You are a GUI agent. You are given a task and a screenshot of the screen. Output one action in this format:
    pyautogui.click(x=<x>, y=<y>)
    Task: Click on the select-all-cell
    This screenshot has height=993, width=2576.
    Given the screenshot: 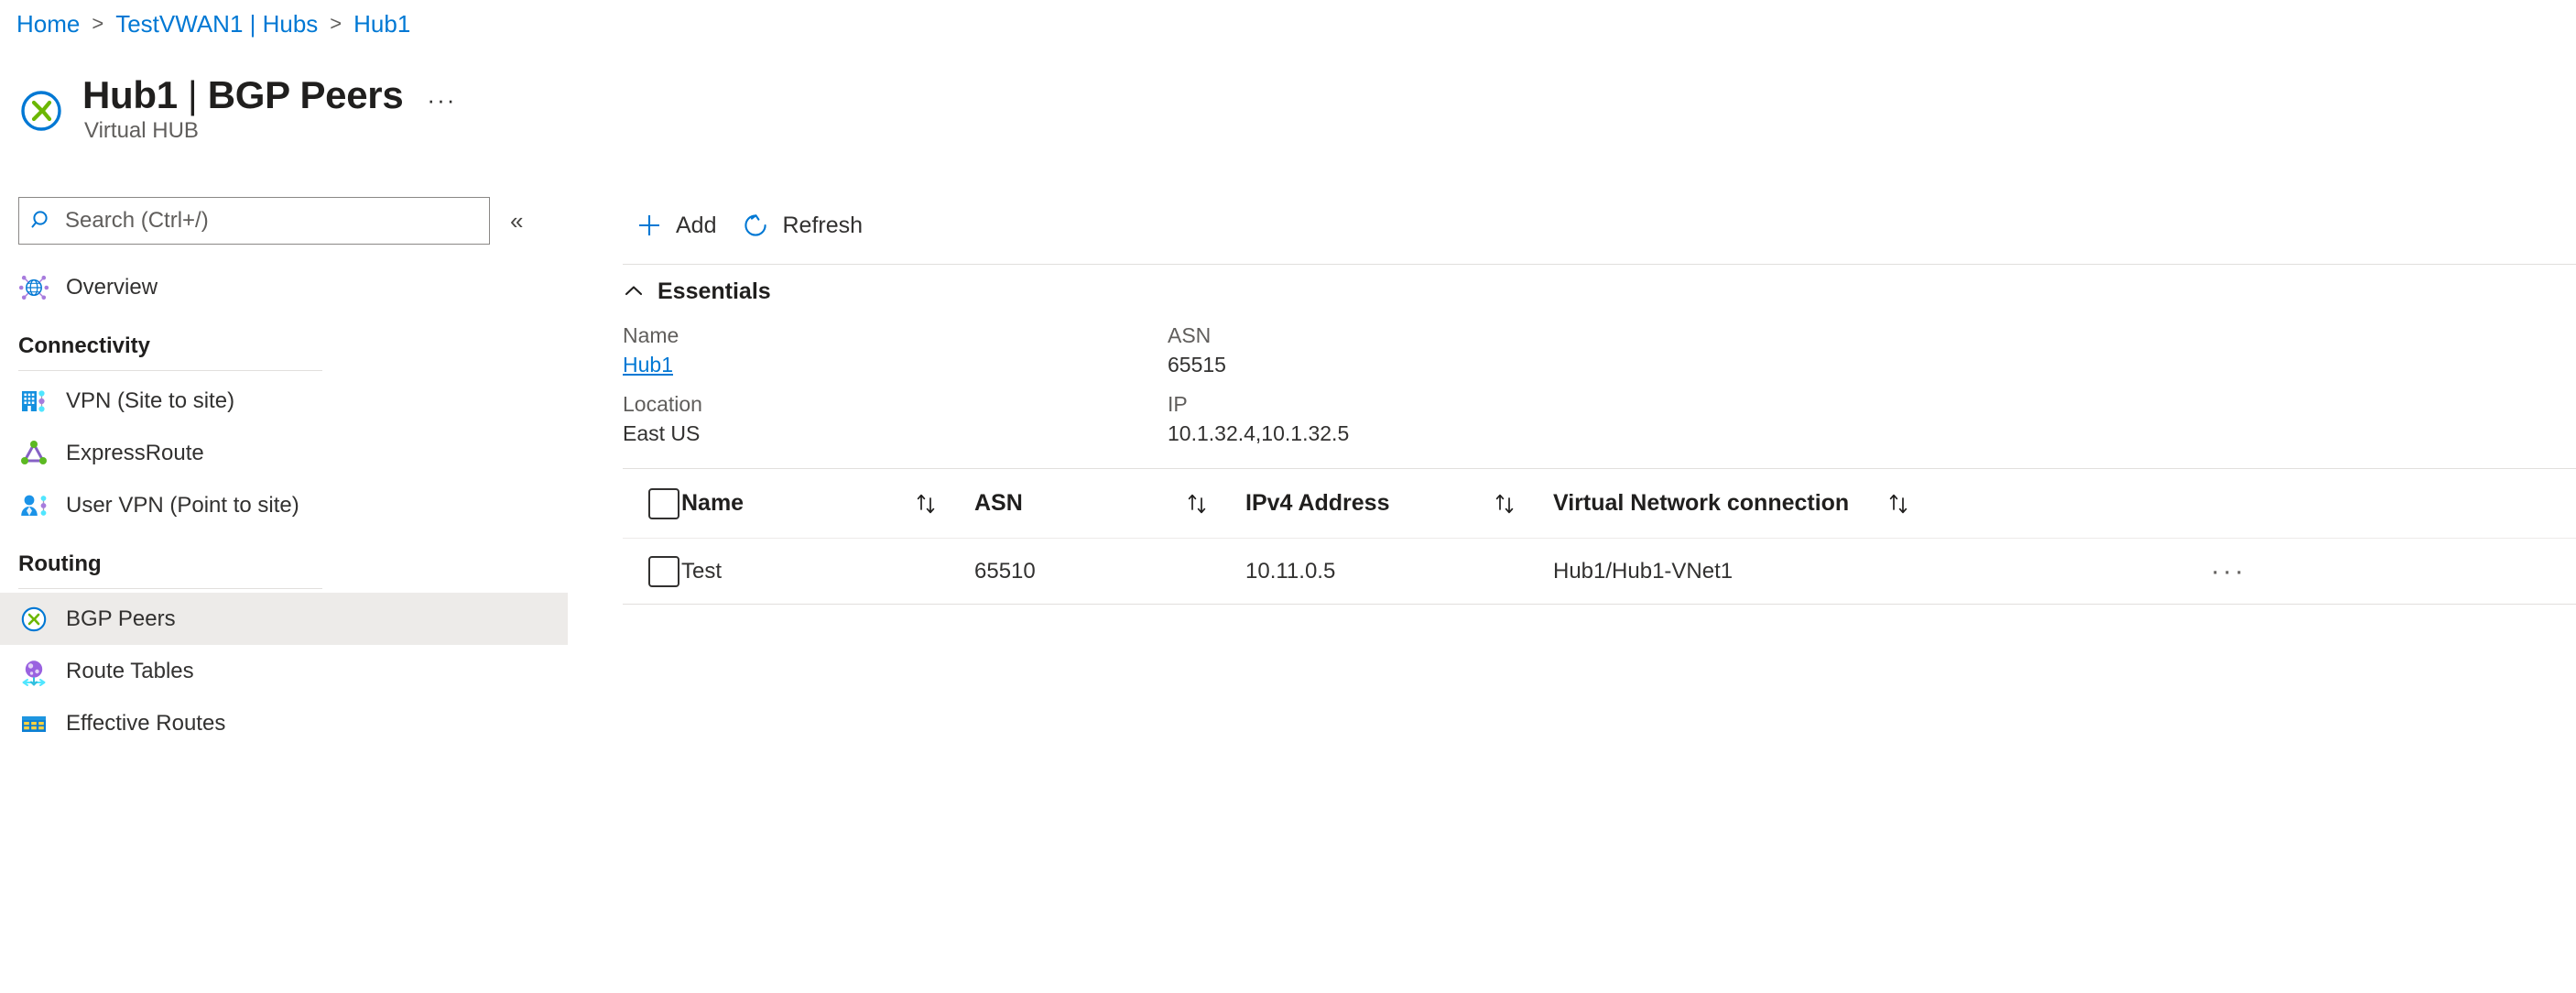 What is the action you would take?
    pyautogui.click(x=652, y=503)
    